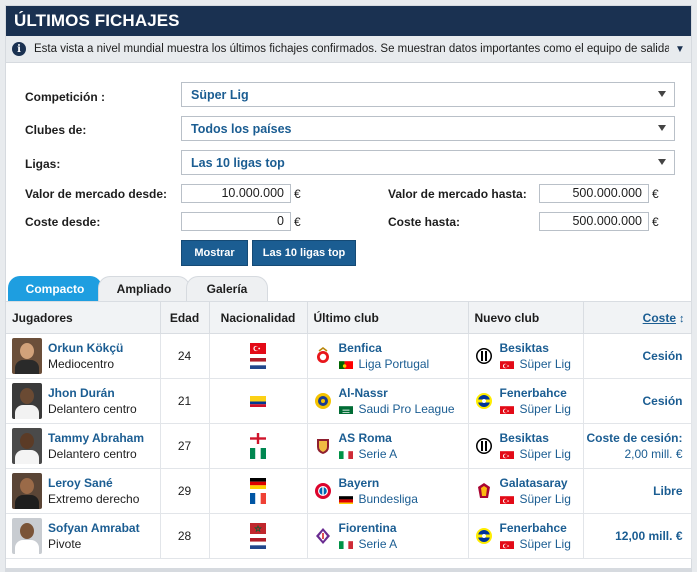  What do you see at coordinates (378, 483) in the screenshot?
I see `last-club-link: Bayern` at bounding box center [378, 483].